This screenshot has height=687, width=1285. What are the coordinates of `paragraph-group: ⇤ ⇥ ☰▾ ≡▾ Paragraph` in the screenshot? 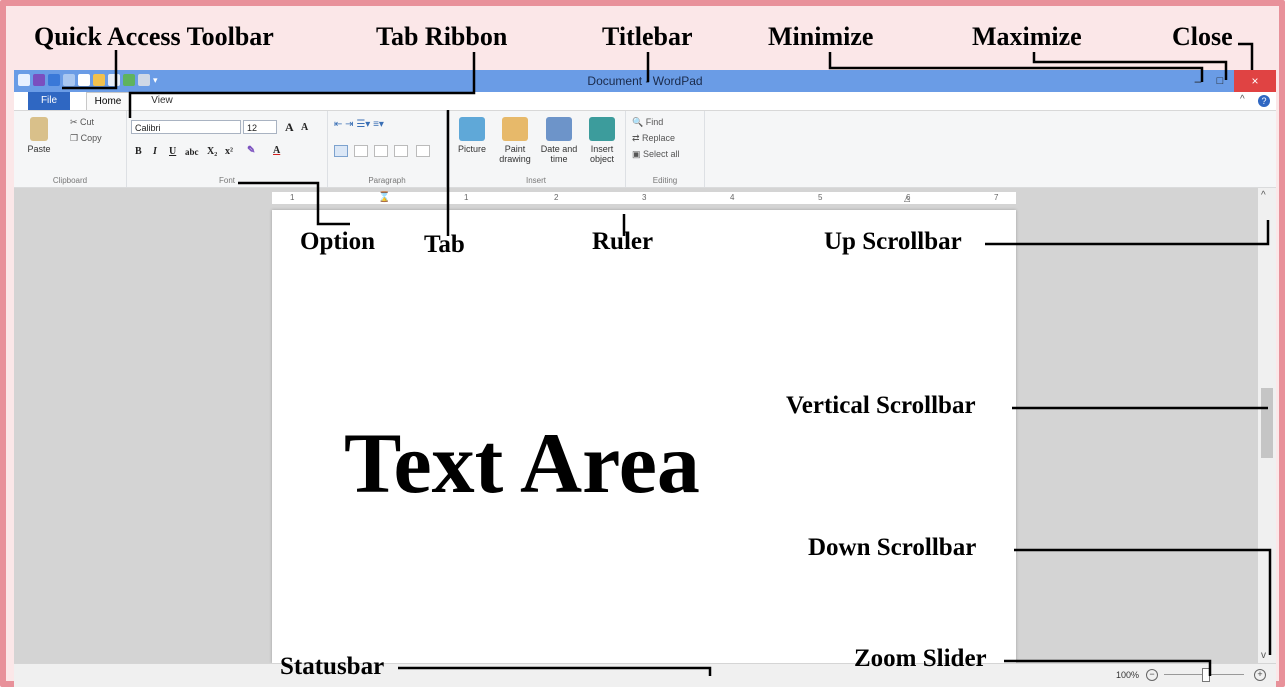 It's located at (387, 149).